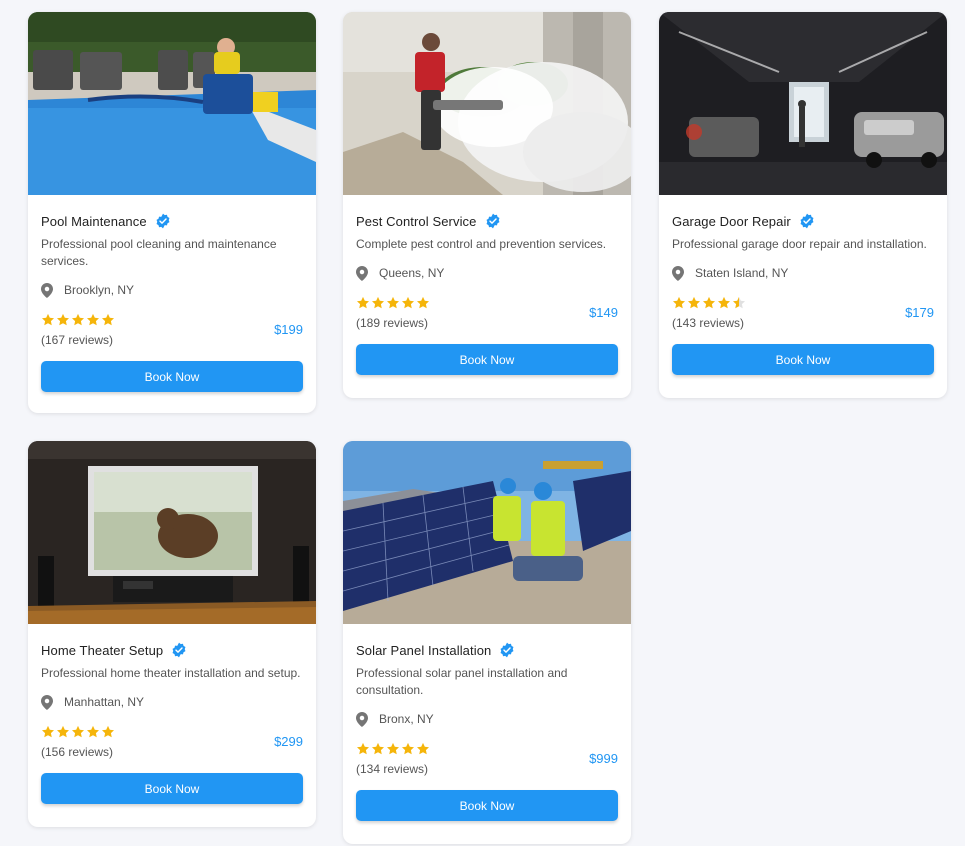 This screenshot has height=846, width=965. I want to click on service-title: Home Theater Setup, so click(102, 650).